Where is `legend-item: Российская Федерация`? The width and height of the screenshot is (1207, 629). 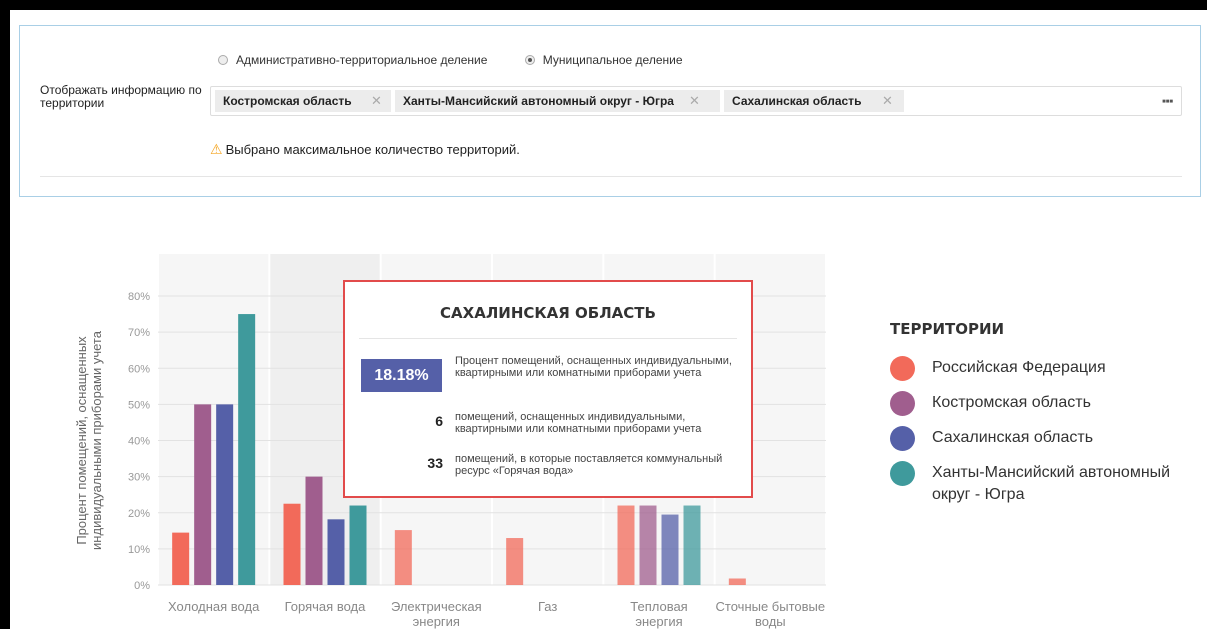
legend-item: Российская Федерация is located at coordinates (1041, 368).